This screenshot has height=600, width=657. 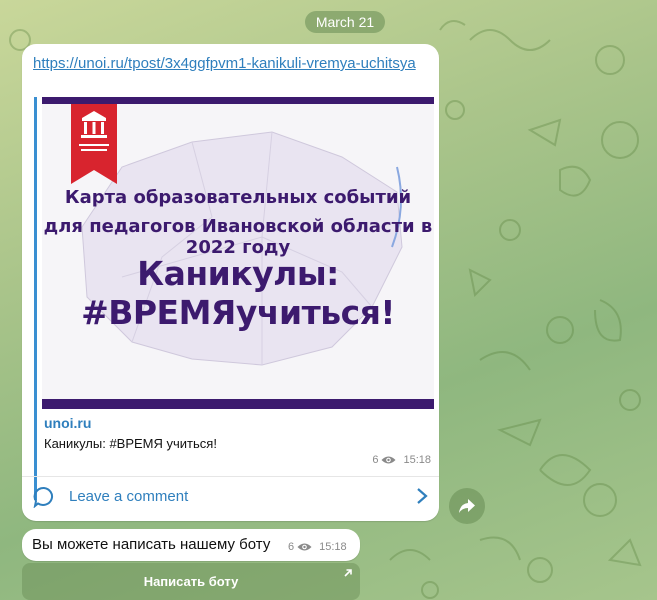 I want to click on leave-comment-label: Leave a comment, so click(x=129, y=496).